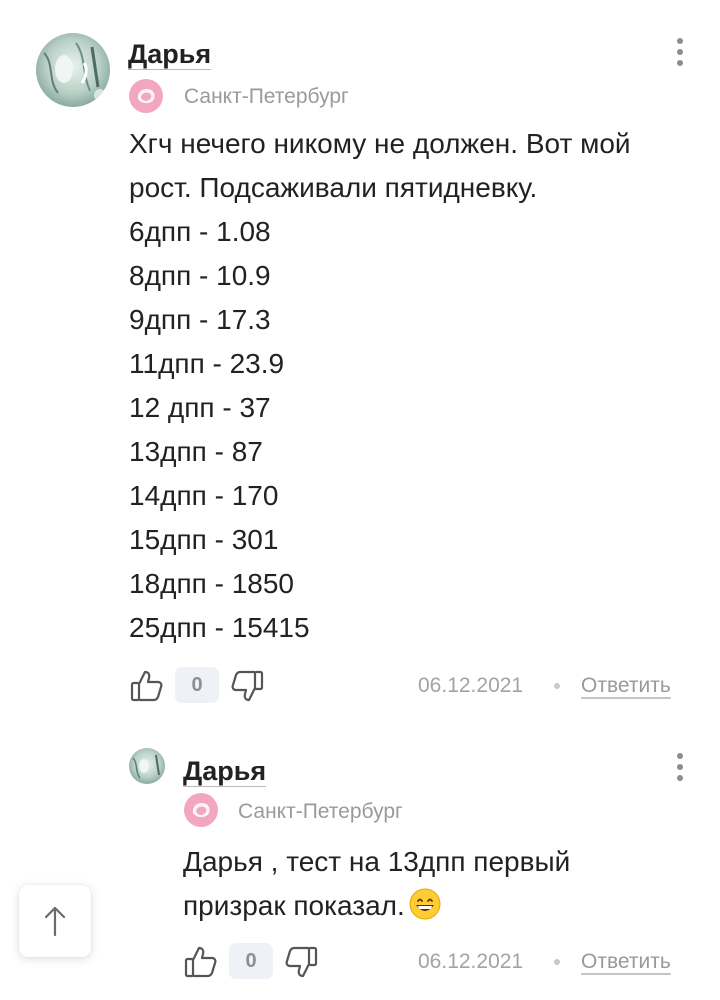 This screenshot has height=1000, width=720. I want to click on scroll-to-top-button, so click(55, 921).